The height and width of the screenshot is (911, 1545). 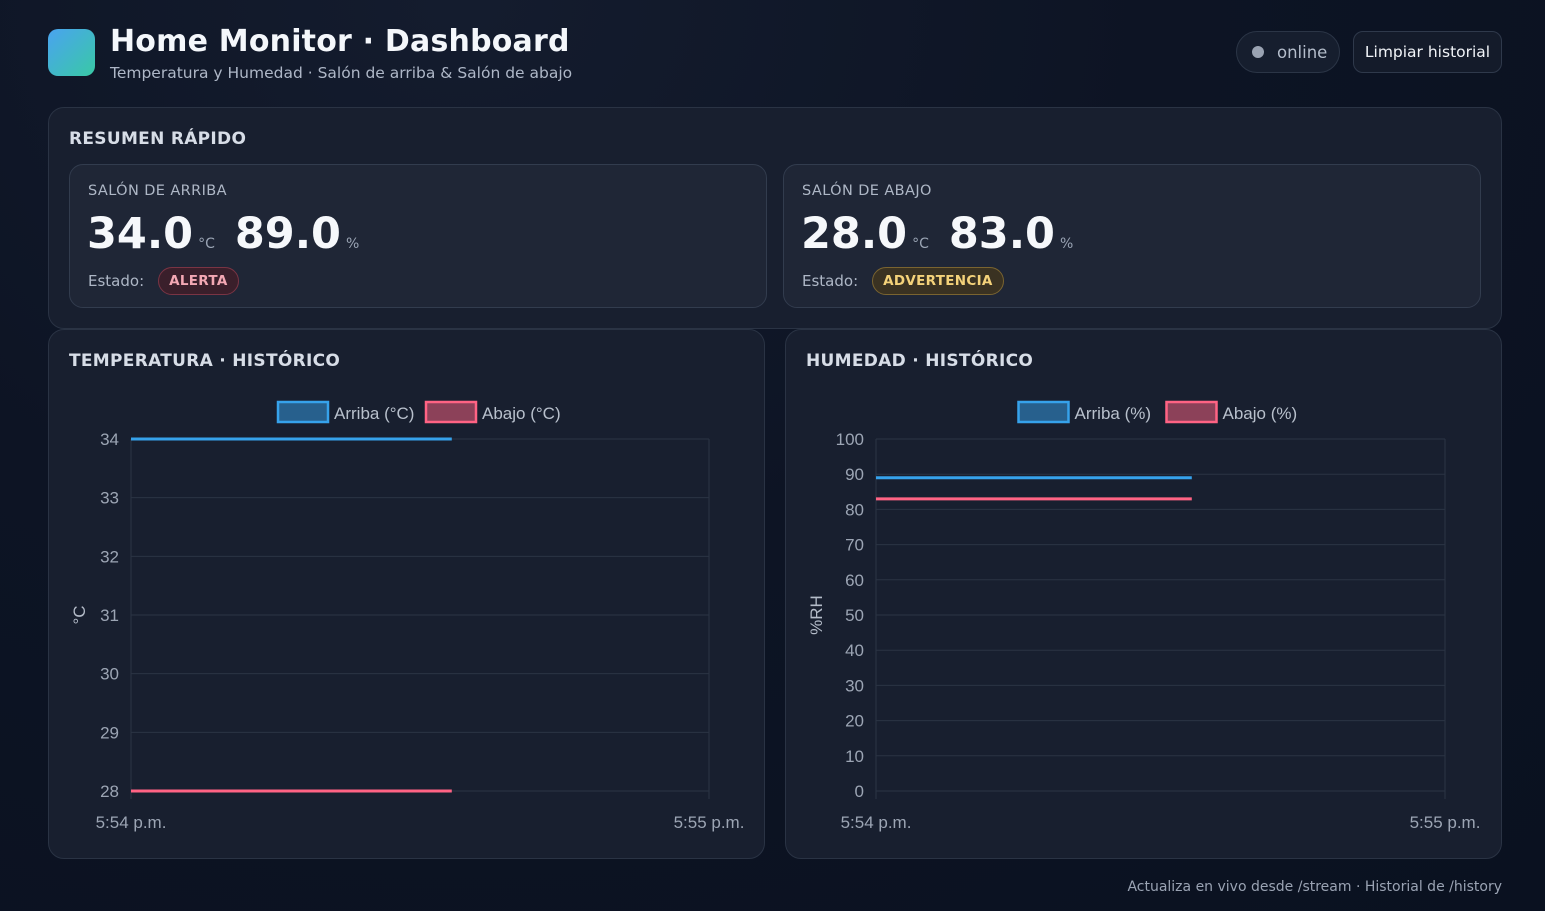 I want to click on clear-history-button: Limpiar historial, so click(x=1427, y=52).